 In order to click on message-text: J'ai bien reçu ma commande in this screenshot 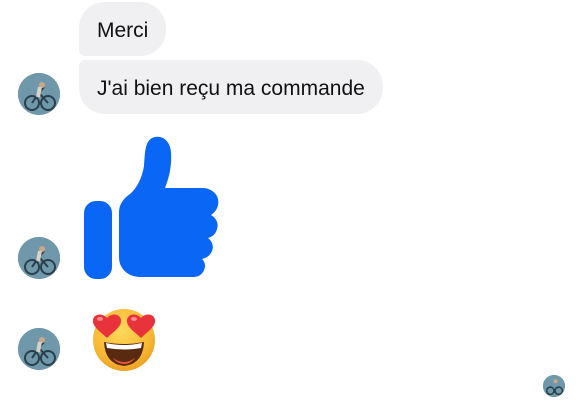, I will do `click(231, 88)`.